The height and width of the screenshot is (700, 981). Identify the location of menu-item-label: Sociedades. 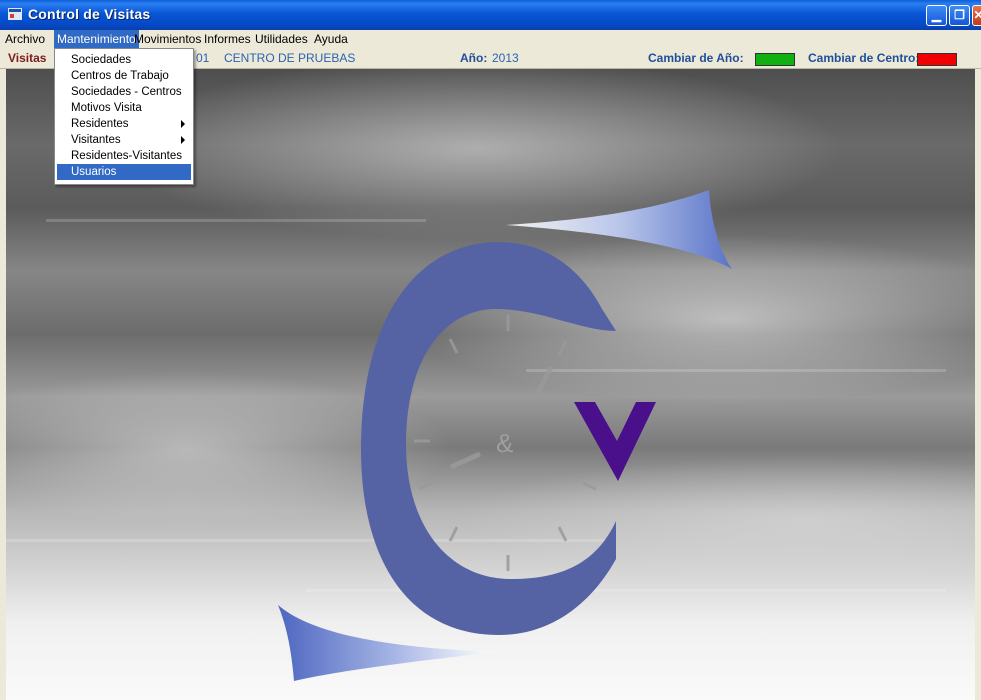
(101, 60).